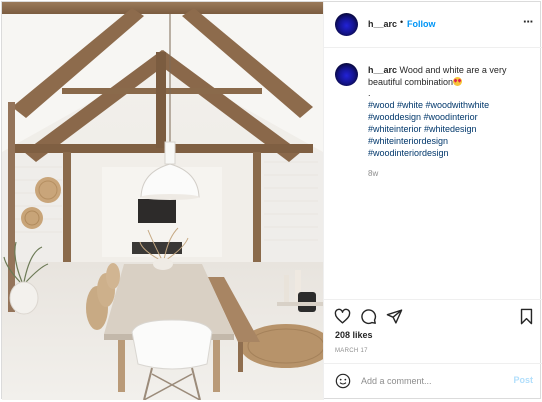  What do you see at coordinates (368, 316) in the screenshot?
I see `comment-icon` at bounding box center [368, 316].